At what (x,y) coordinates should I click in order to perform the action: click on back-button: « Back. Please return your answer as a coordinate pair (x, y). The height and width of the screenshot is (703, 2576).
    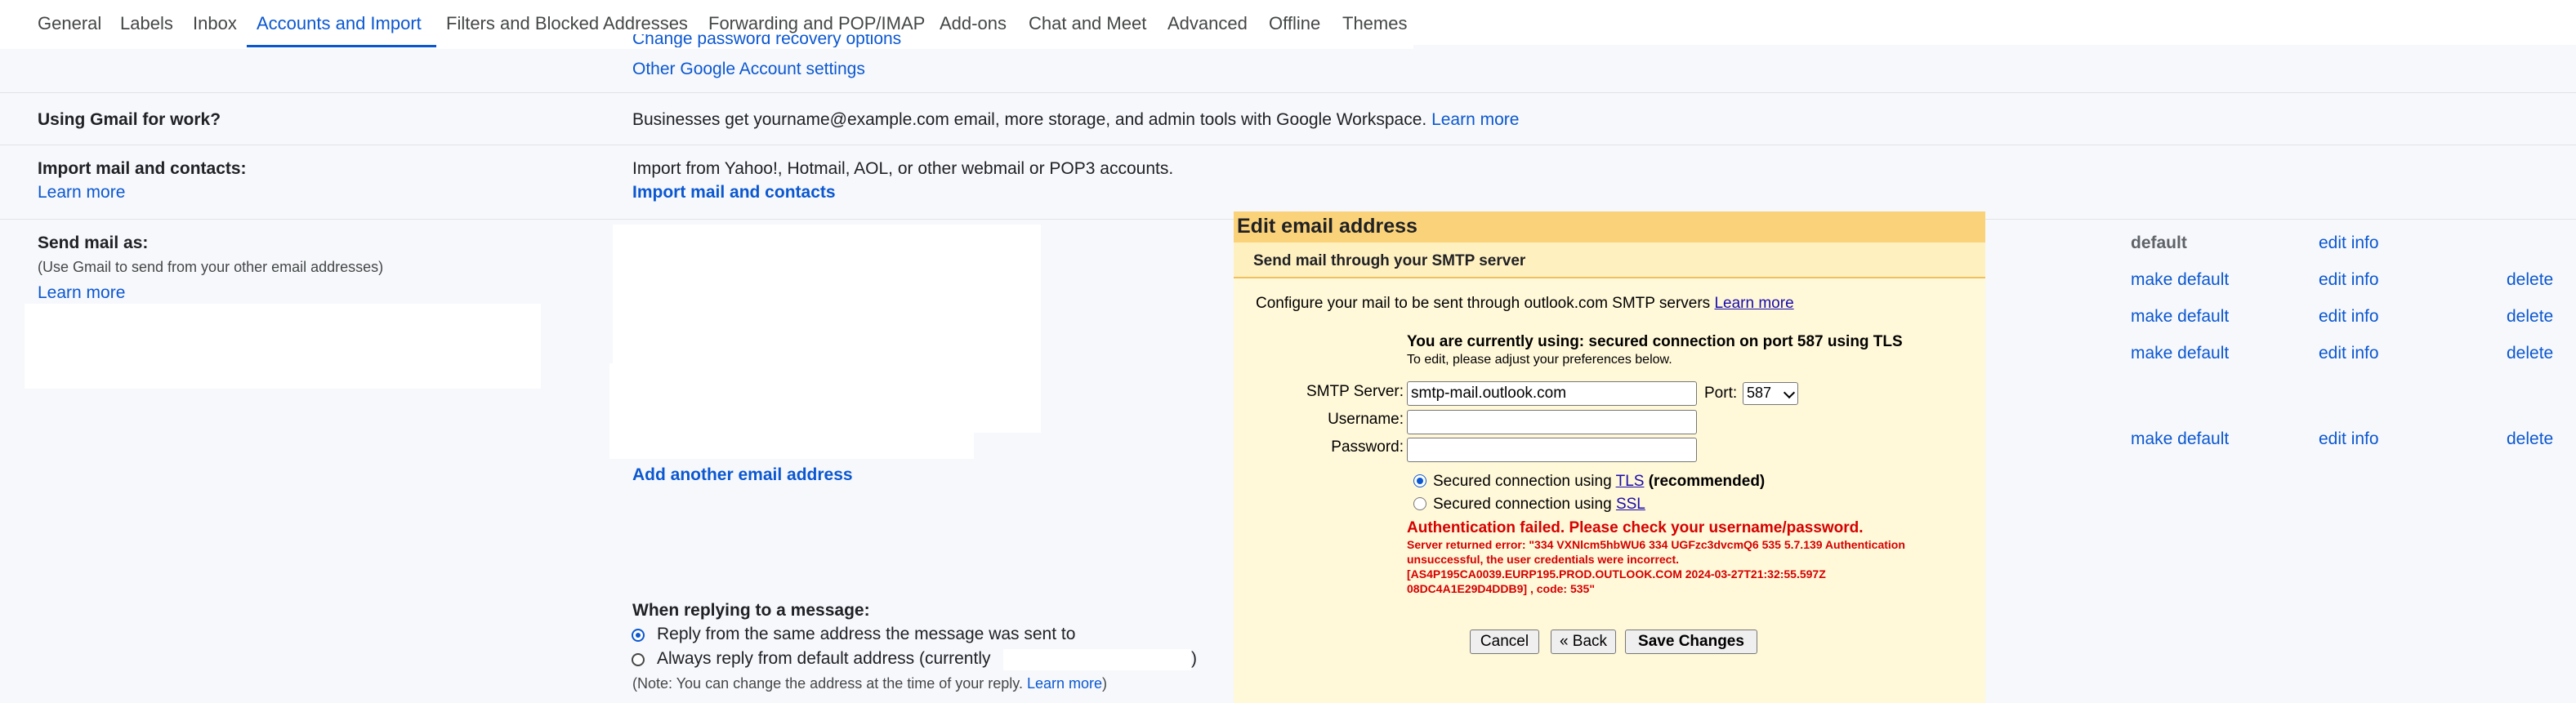
    Looking at the image, I should click on (1583, 642).